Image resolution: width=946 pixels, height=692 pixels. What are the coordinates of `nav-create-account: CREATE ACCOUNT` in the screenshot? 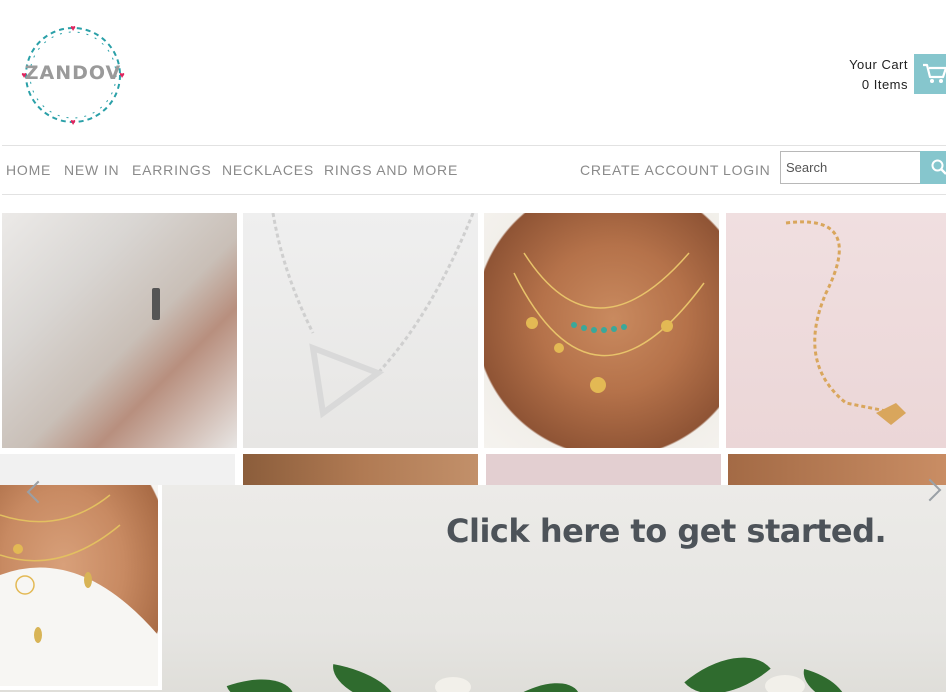 It's located at (649, 170).